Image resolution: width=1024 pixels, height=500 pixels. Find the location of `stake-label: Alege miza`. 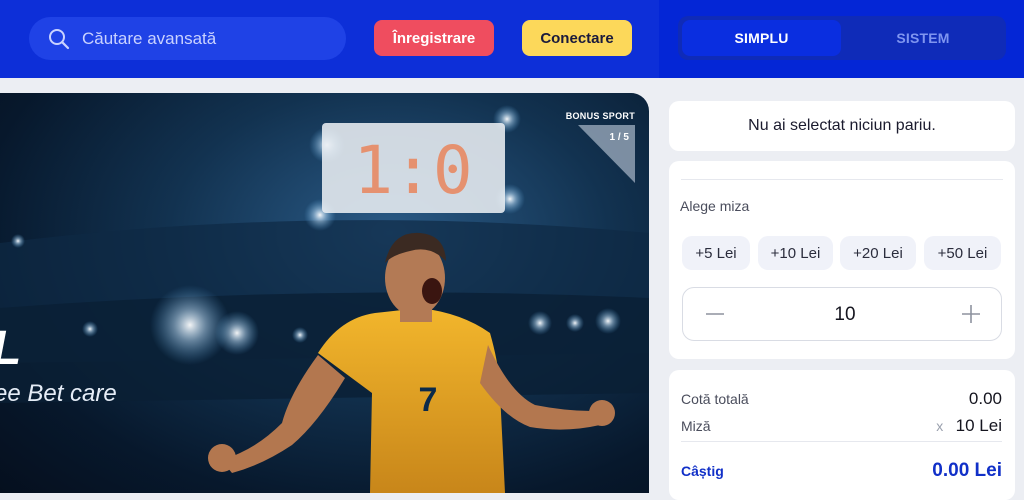

stake-label: Alege miza is located at coordinates (715, 206).